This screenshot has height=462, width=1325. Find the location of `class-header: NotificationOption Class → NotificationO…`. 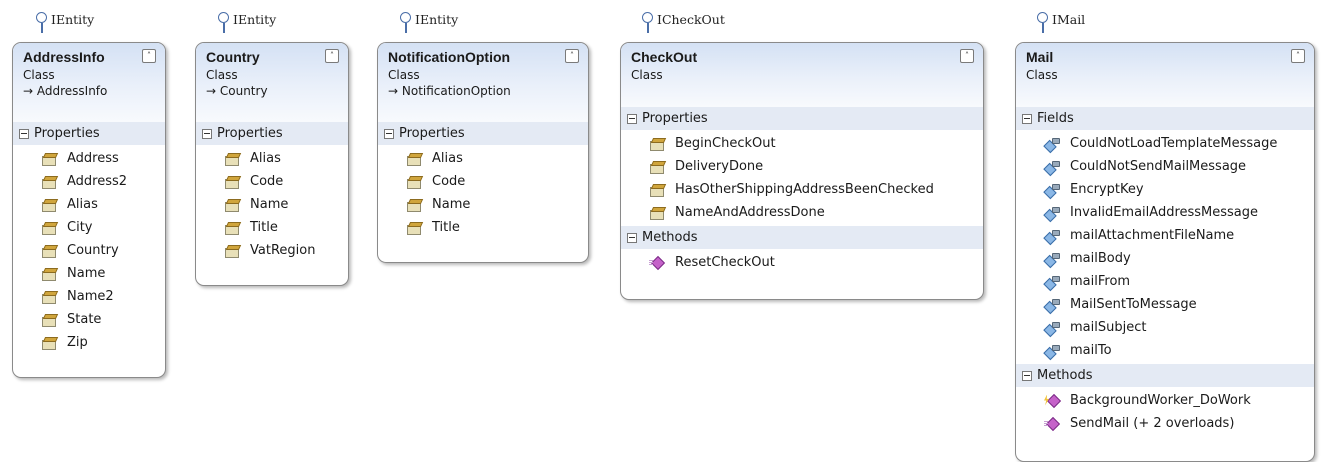

class-header: NotificationOption Class → NotificationO… is located at coordinates (483, 82).